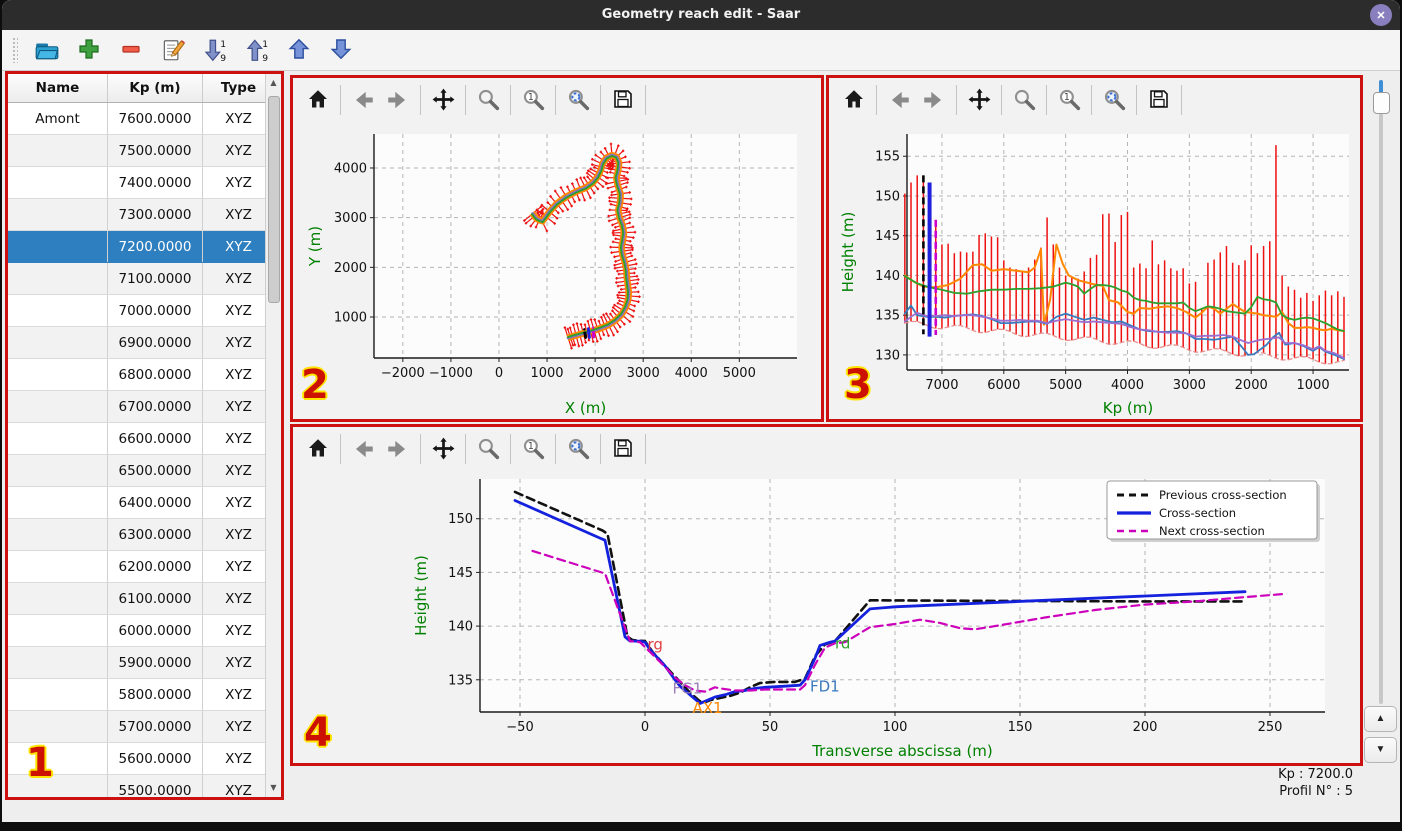  I want to click on edit-profile-button, so click(173, 50).